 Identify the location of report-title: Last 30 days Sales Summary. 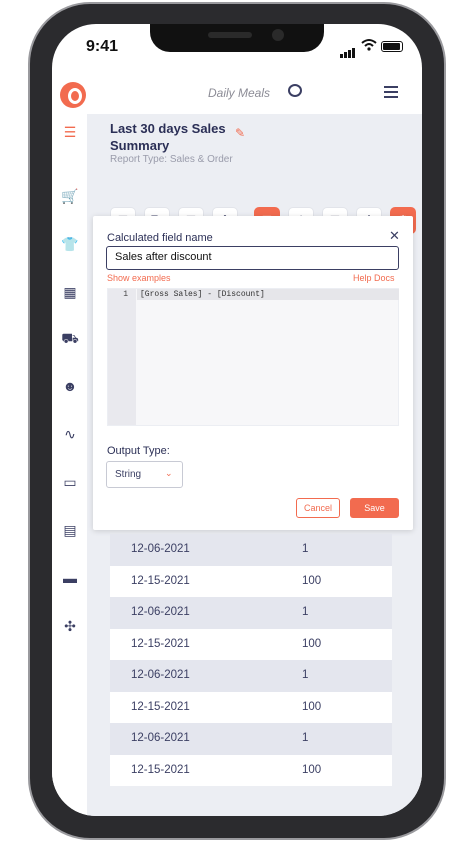
(168, 137).